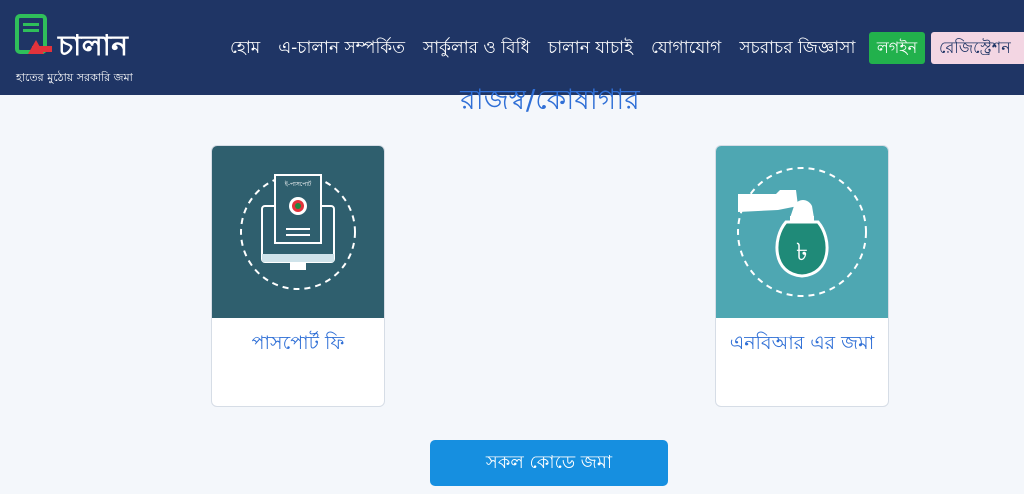 The height and width of the screenshot is (494, 1024). Describe the element at coordinates (298, 343) in the screenshot. I see `card-label: পাসপোর্ট ফি` at that location.